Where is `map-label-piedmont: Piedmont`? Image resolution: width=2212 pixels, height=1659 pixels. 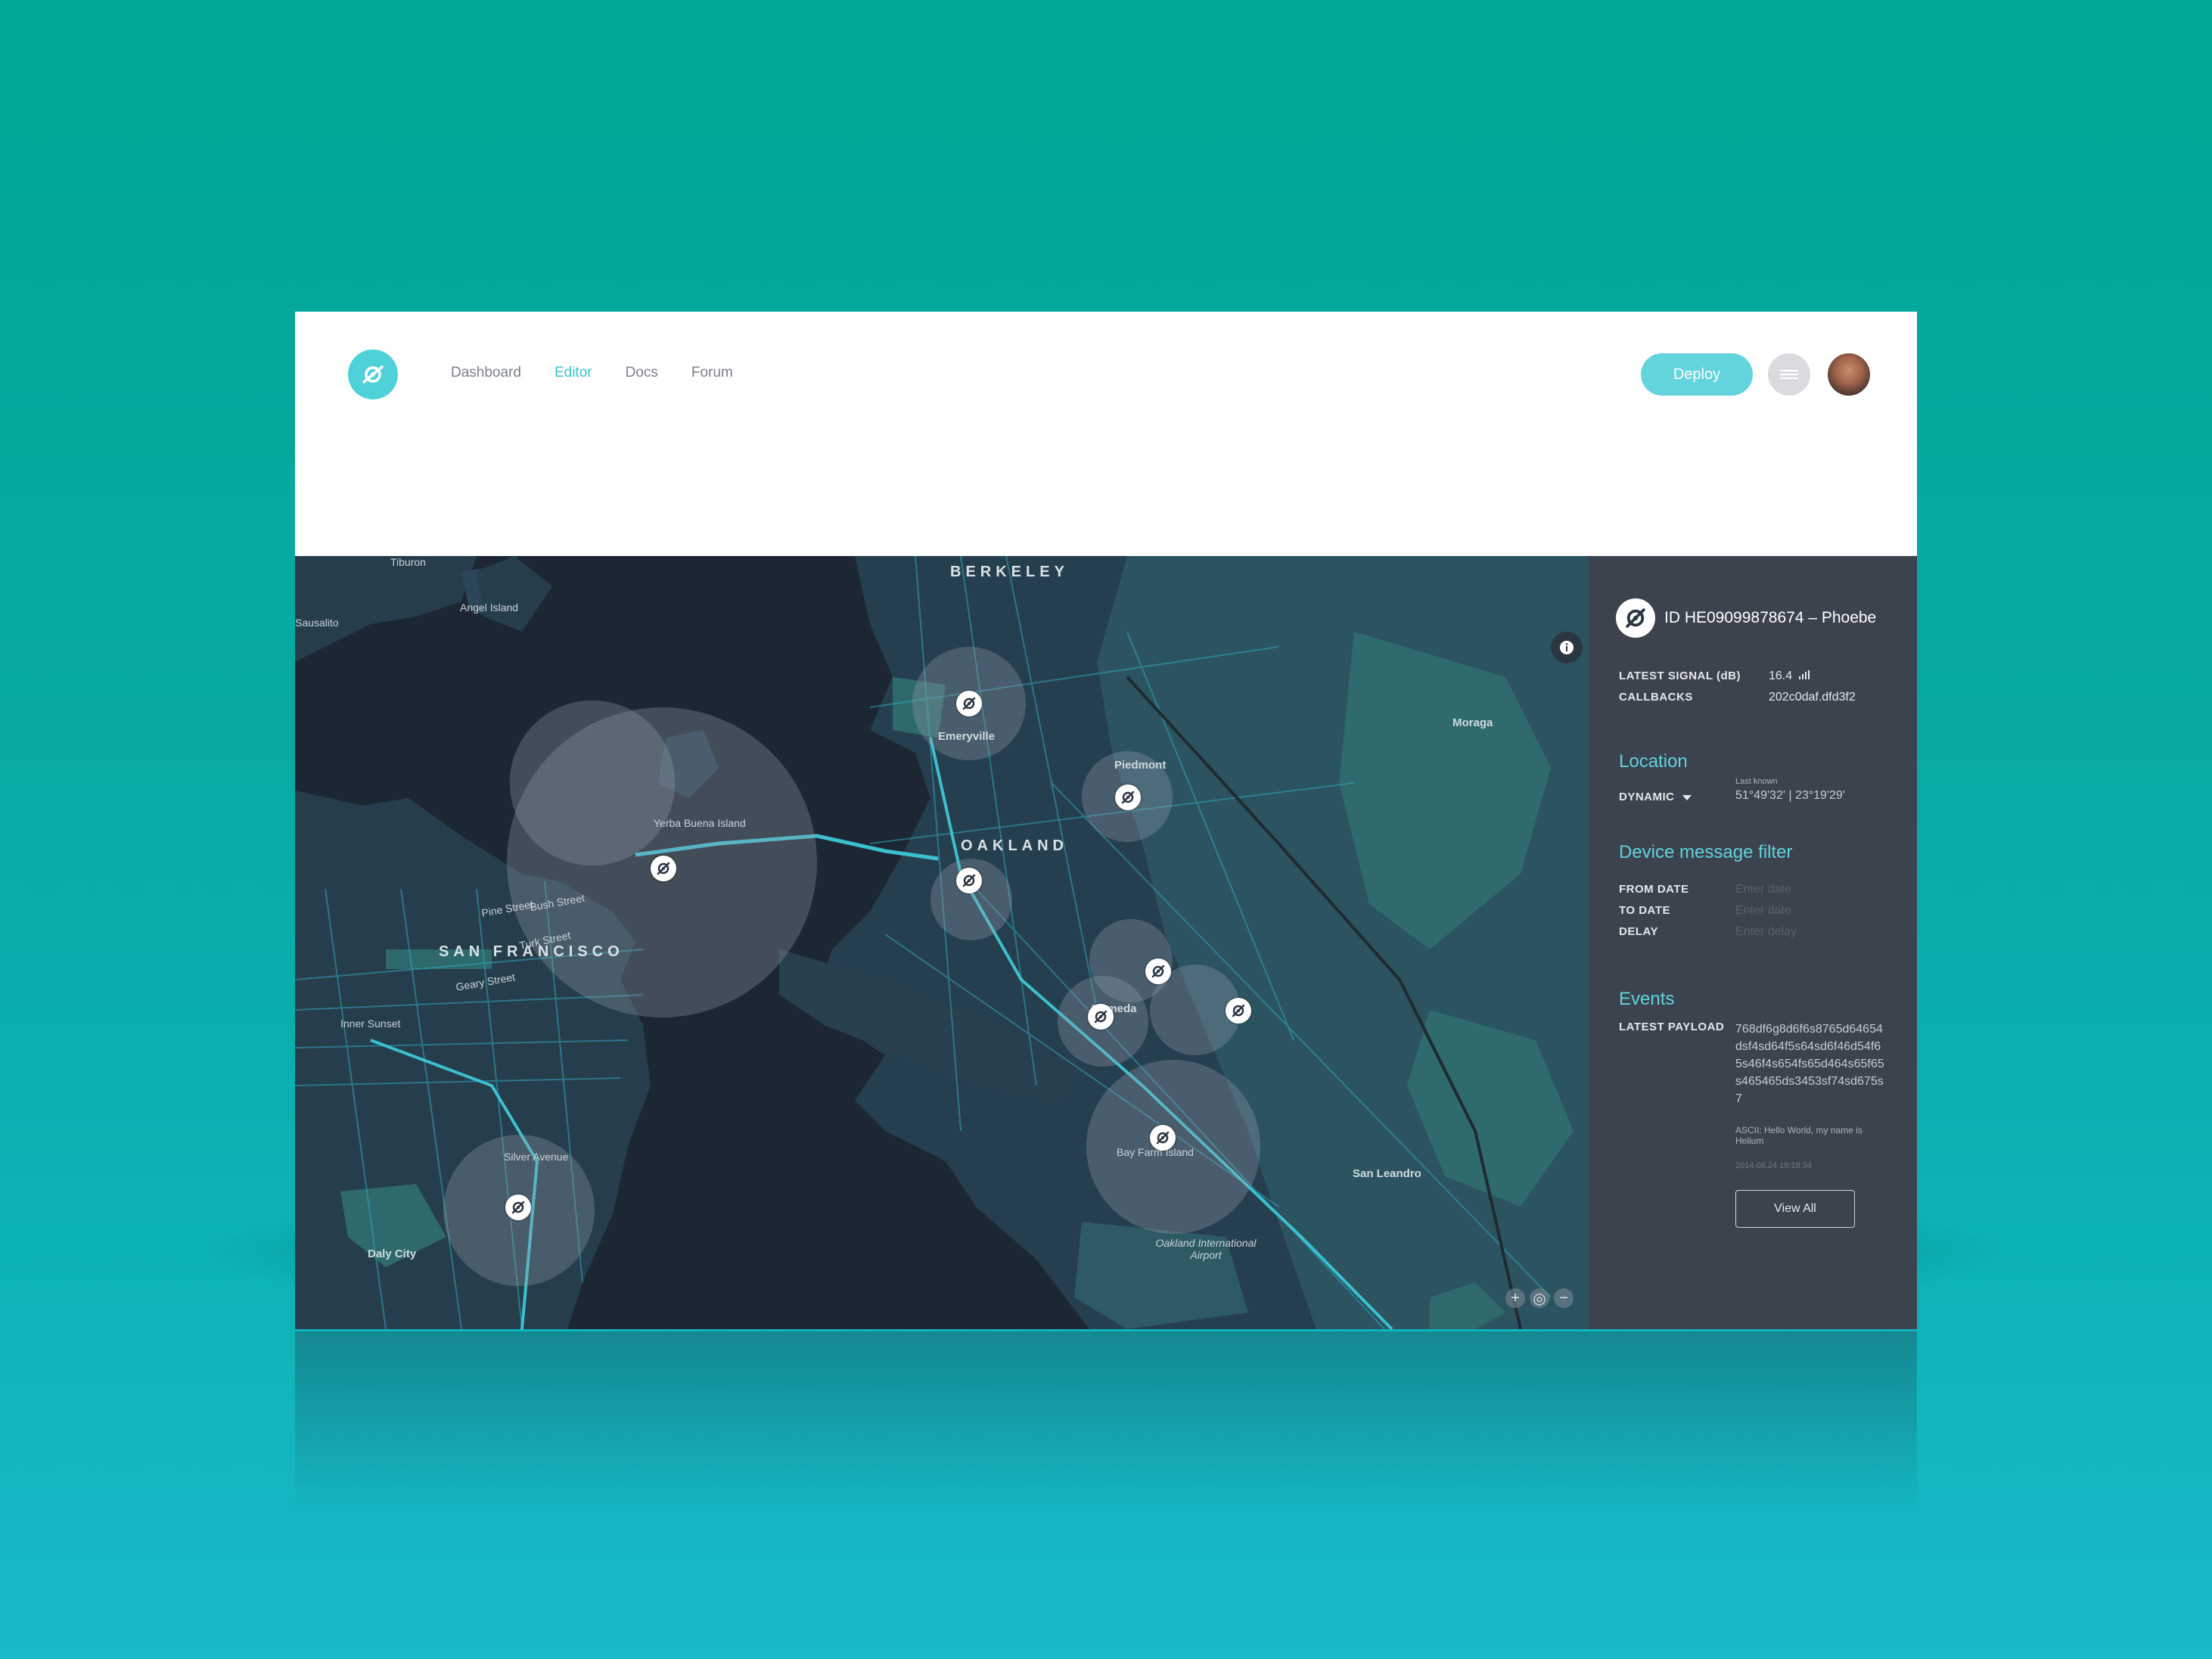 map-label-piedmont: Piedmont is located at coordinates (1140, 766).